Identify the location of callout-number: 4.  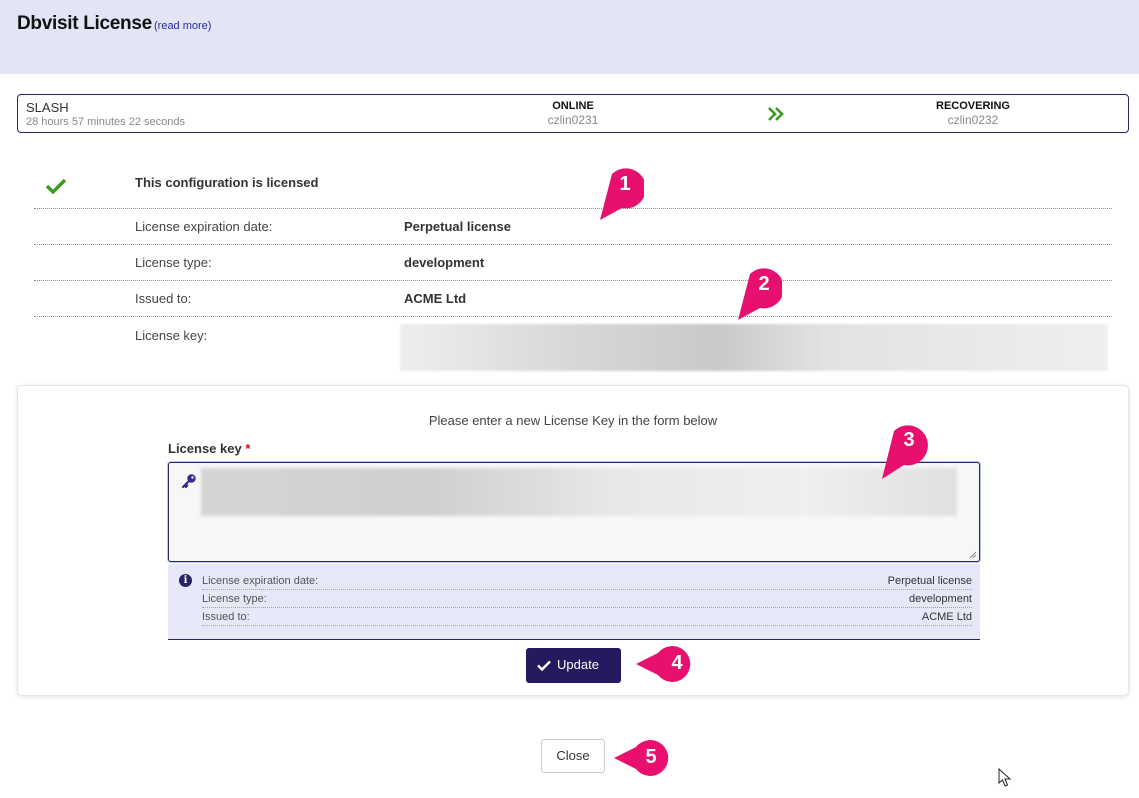
(677, 663).